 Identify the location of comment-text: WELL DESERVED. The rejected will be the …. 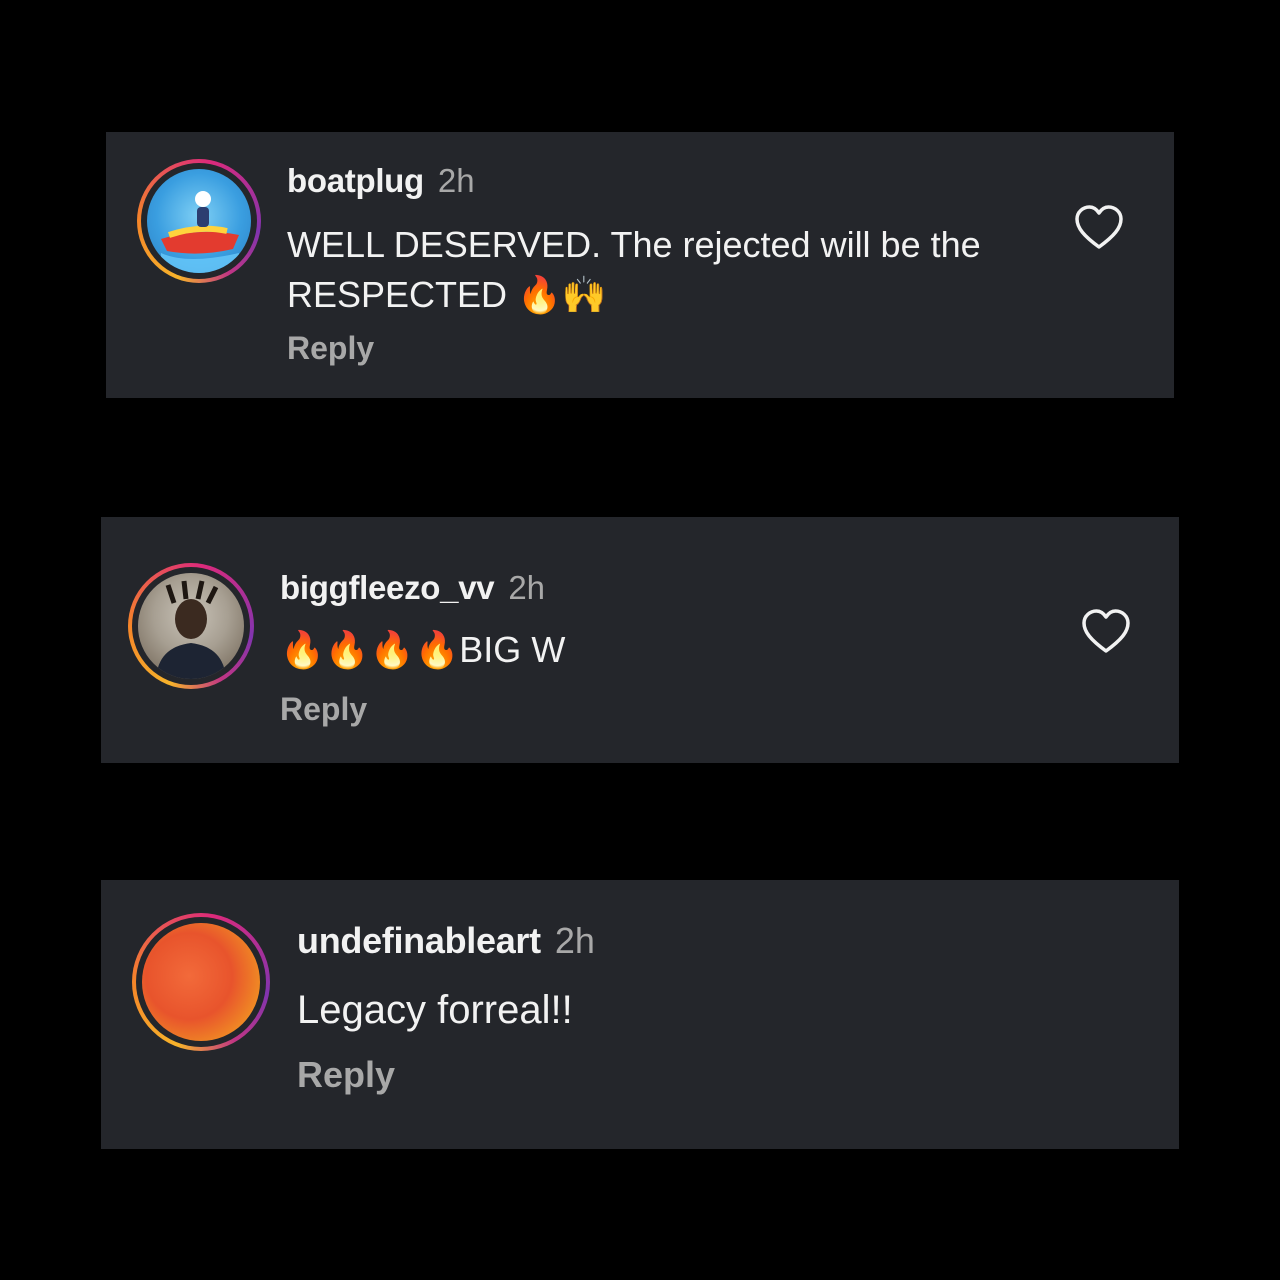
(634, 270).